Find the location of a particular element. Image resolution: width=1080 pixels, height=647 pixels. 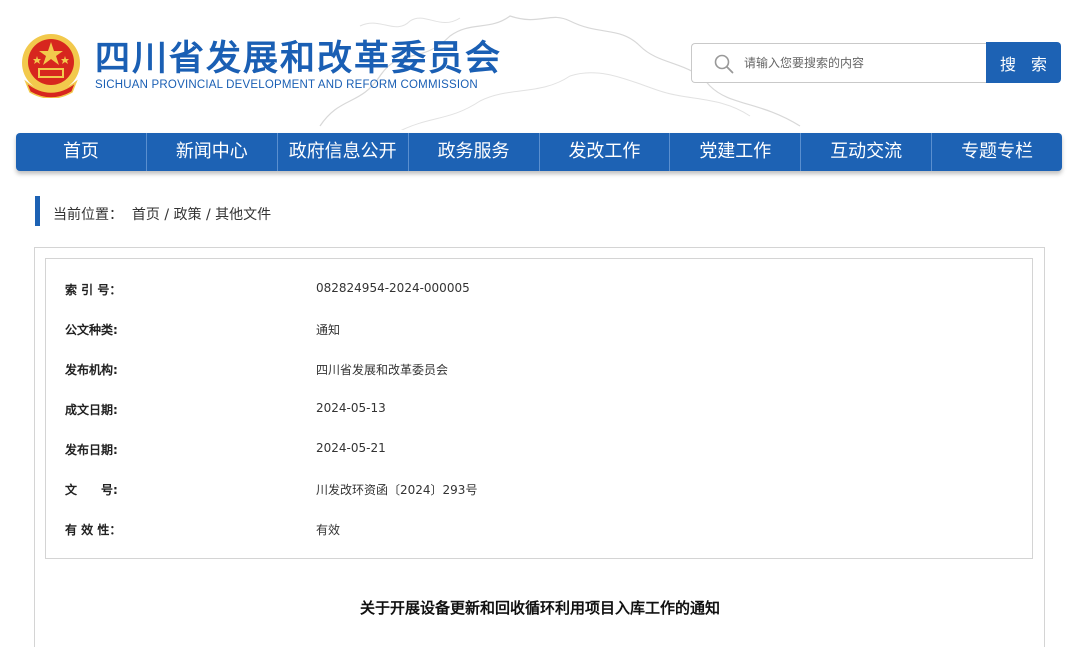

nav-item-reform-work: 发改工作 is located at coordinates (605, 152).